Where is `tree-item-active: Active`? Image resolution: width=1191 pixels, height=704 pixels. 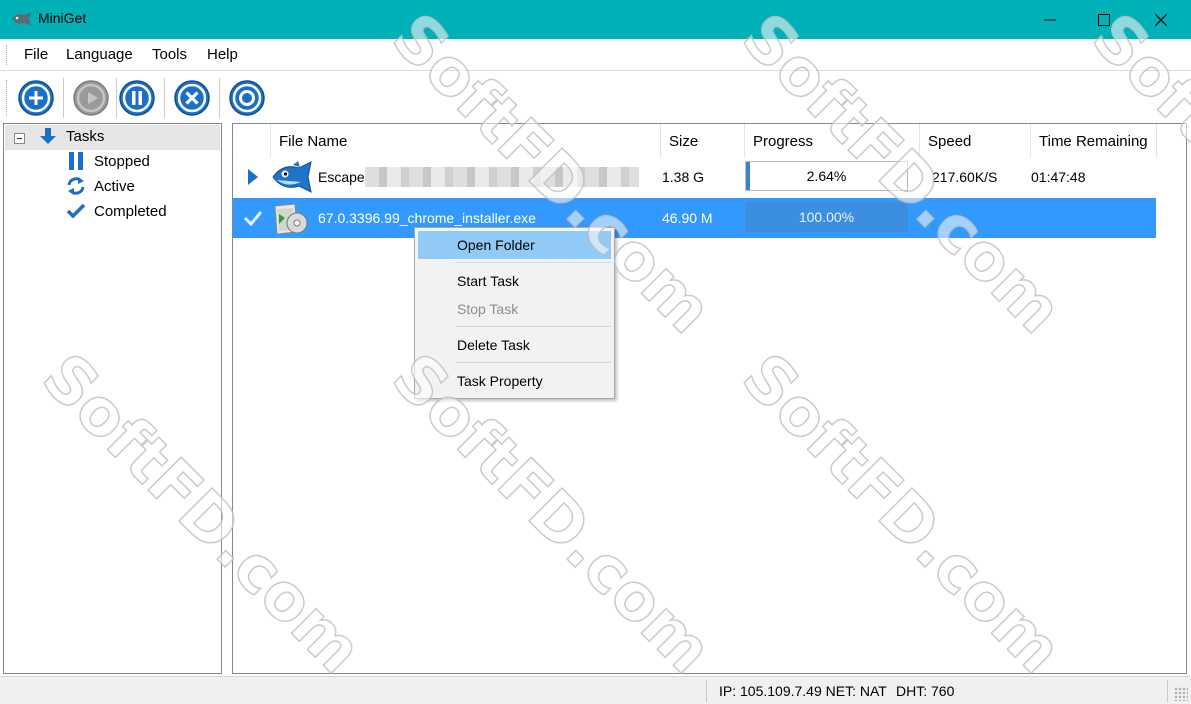 tree-item-active: Active is located at coordinates (100, 186).